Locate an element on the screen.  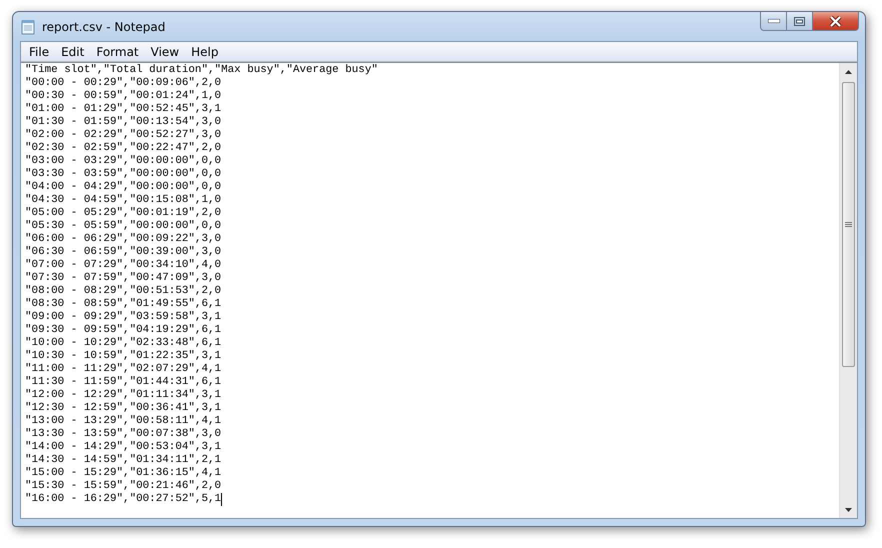
text-line: "07:00 - 07:29","00:34:10",4,0 is located at coordinates (123, 265).